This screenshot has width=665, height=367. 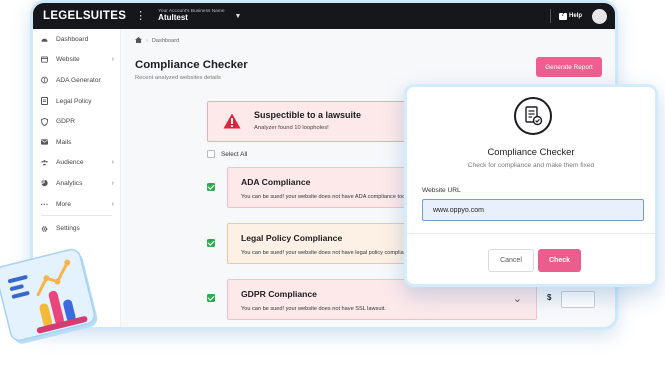 I want to click on sidebar-item-analytics: Analytics ›, so click(x=76, y=183).